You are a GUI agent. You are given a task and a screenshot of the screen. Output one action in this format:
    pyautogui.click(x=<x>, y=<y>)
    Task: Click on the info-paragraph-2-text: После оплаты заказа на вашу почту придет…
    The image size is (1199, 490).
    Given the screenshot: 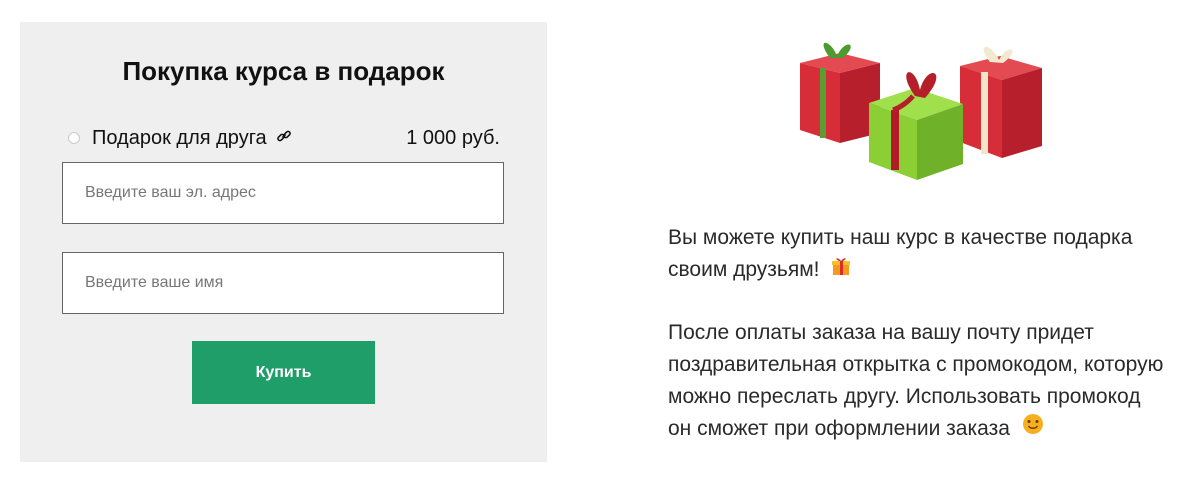 What is the action you would take?
    pyautogui.click(x=916, y=380)
    